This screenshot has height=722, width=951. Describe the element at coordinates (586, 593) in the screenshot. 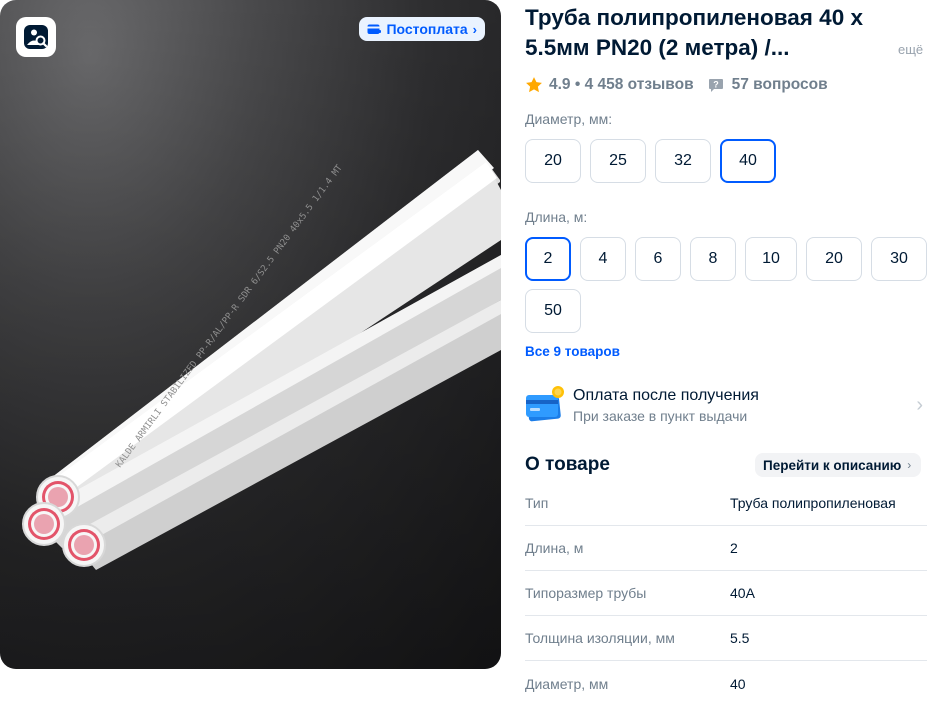

I see `spec-key: Типоразмер трубы` at that location.